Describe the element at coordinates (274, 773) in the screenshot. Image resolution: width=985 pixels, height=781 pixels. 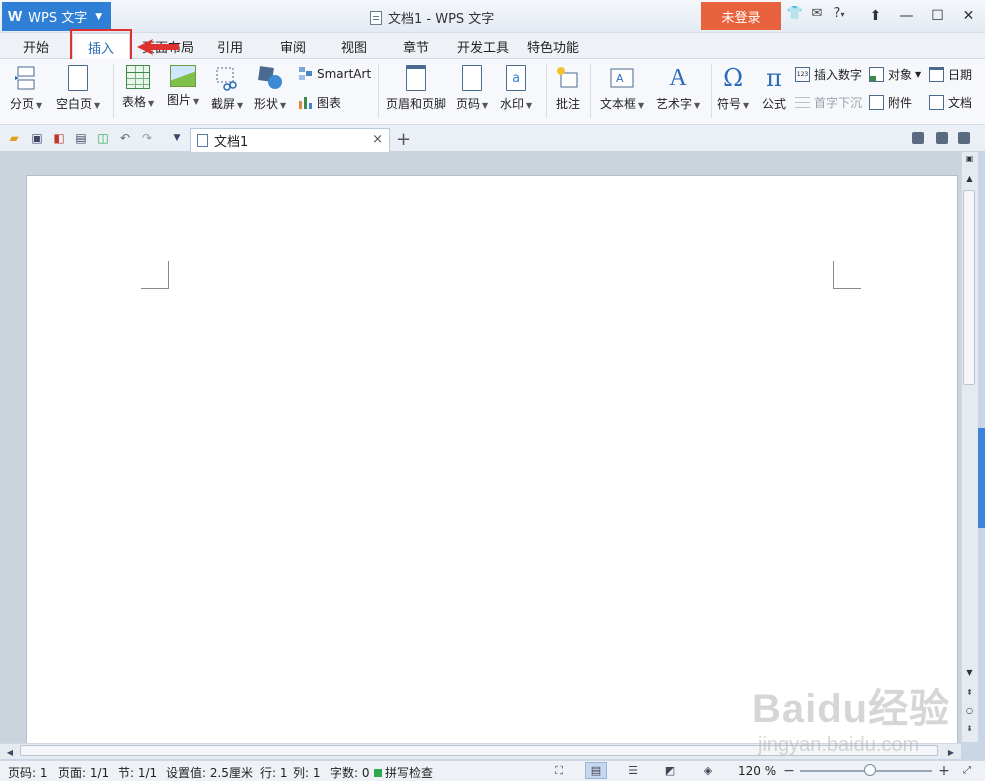
I see `status-row: 行: 1` at that location.